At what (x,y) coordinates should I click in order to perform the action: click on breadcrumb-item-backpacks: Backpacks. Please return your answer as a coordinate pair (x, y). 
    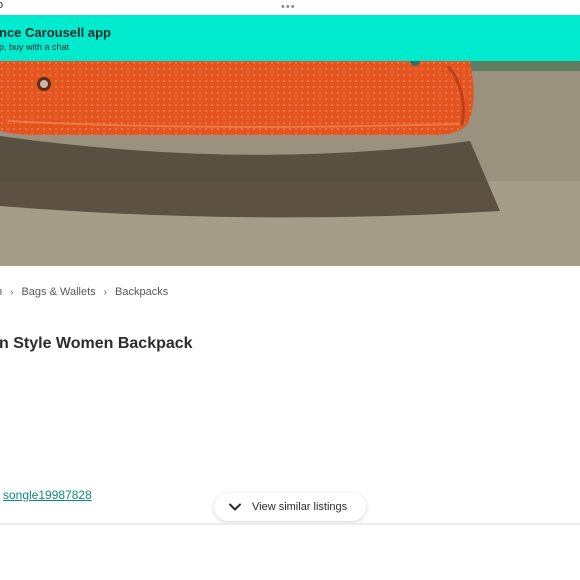
    Looking at the image, I should click on (141, 292).